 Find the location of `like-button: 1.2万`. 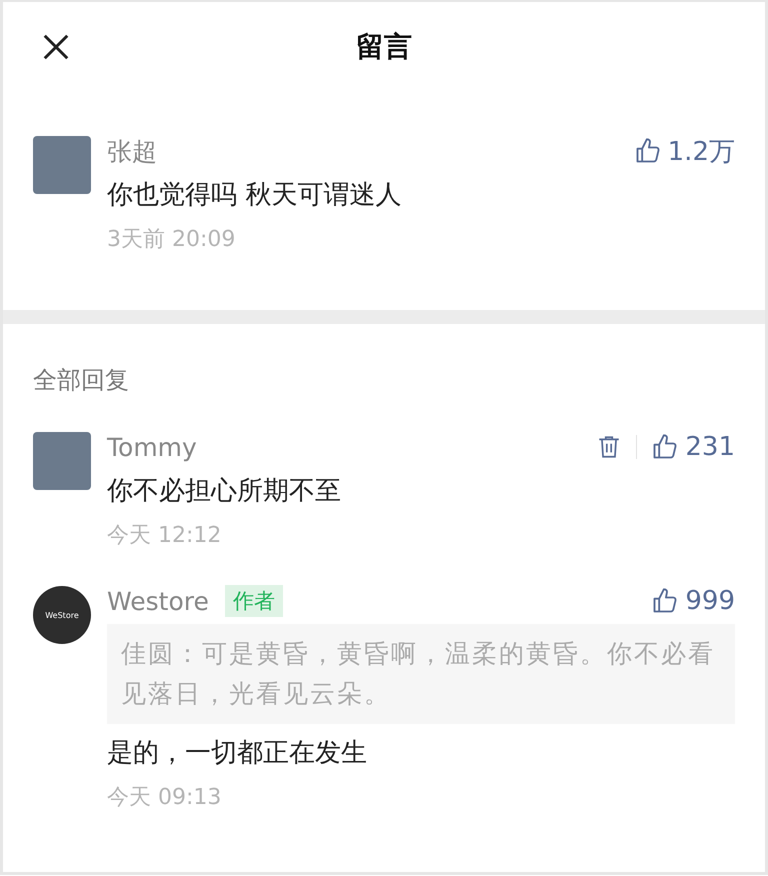

like-button: 1.2万 is located at coordinates (684, 151).